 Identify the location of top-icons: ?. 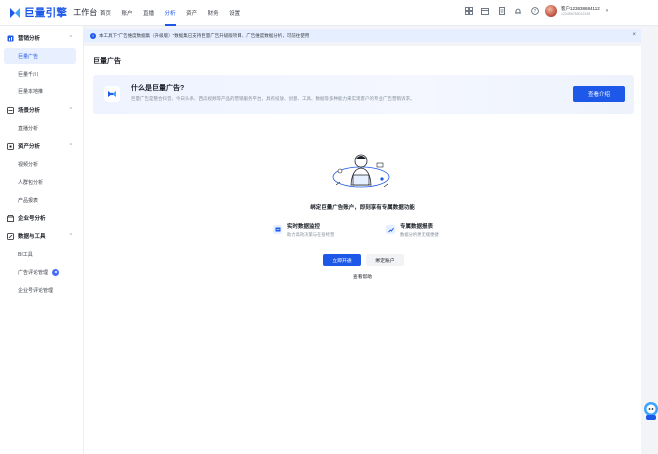
(505, 10).